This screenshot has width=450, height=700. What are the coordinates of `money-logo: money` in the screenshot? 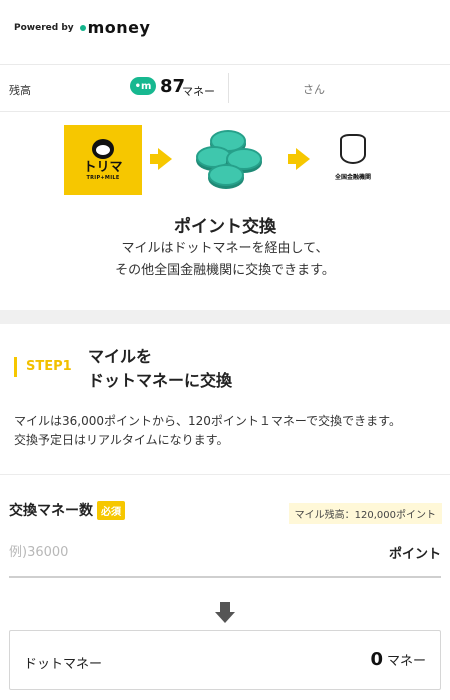 It's located at (119, 27).